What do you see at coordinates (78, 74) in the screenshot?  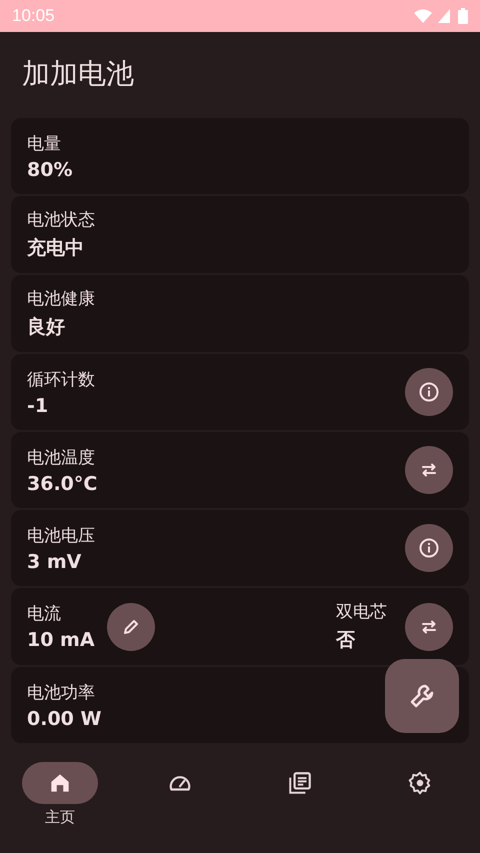 I see `app-title: 加加电池` at bounding box center [78, 74].